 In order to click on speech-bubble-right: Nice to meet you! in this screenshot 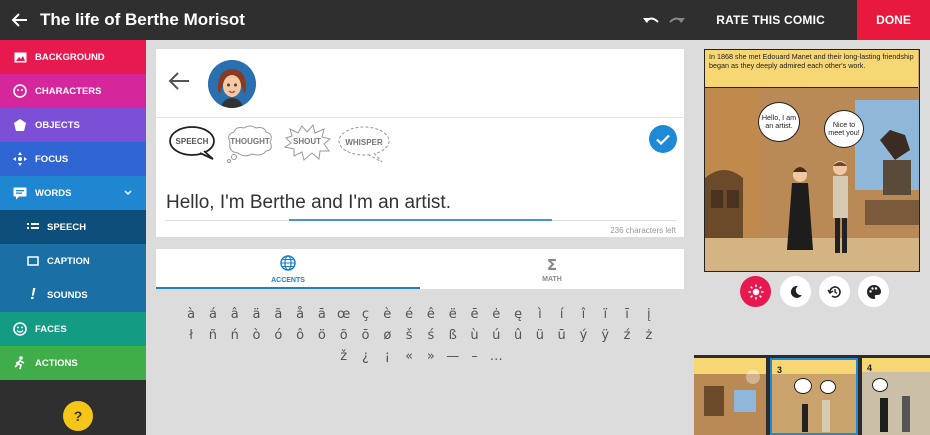, I will do `click(844, 129)`.